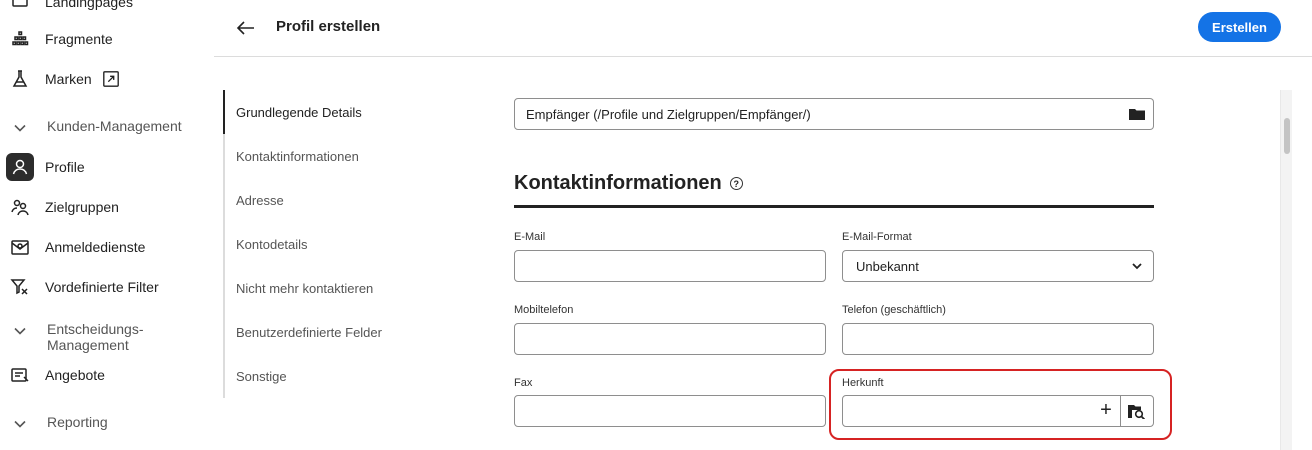 The width and height of the screenshot is (1312, 450). I want to click on origin-browse-button, so click(1137, 411).